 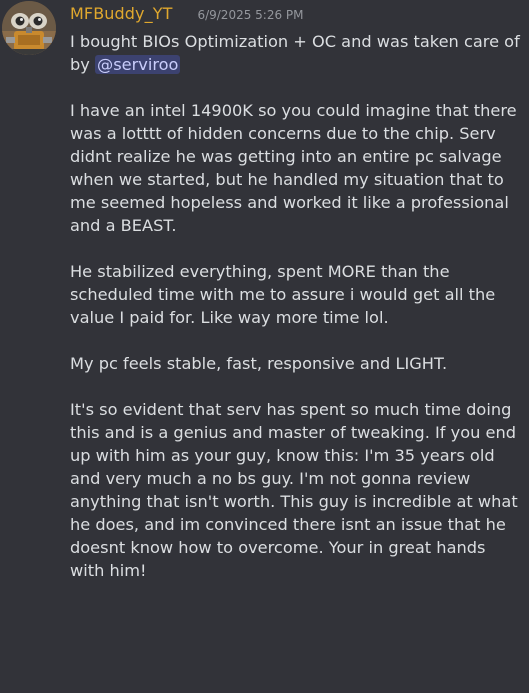 I want to click on user-avatar, so click(x=29, y=28).